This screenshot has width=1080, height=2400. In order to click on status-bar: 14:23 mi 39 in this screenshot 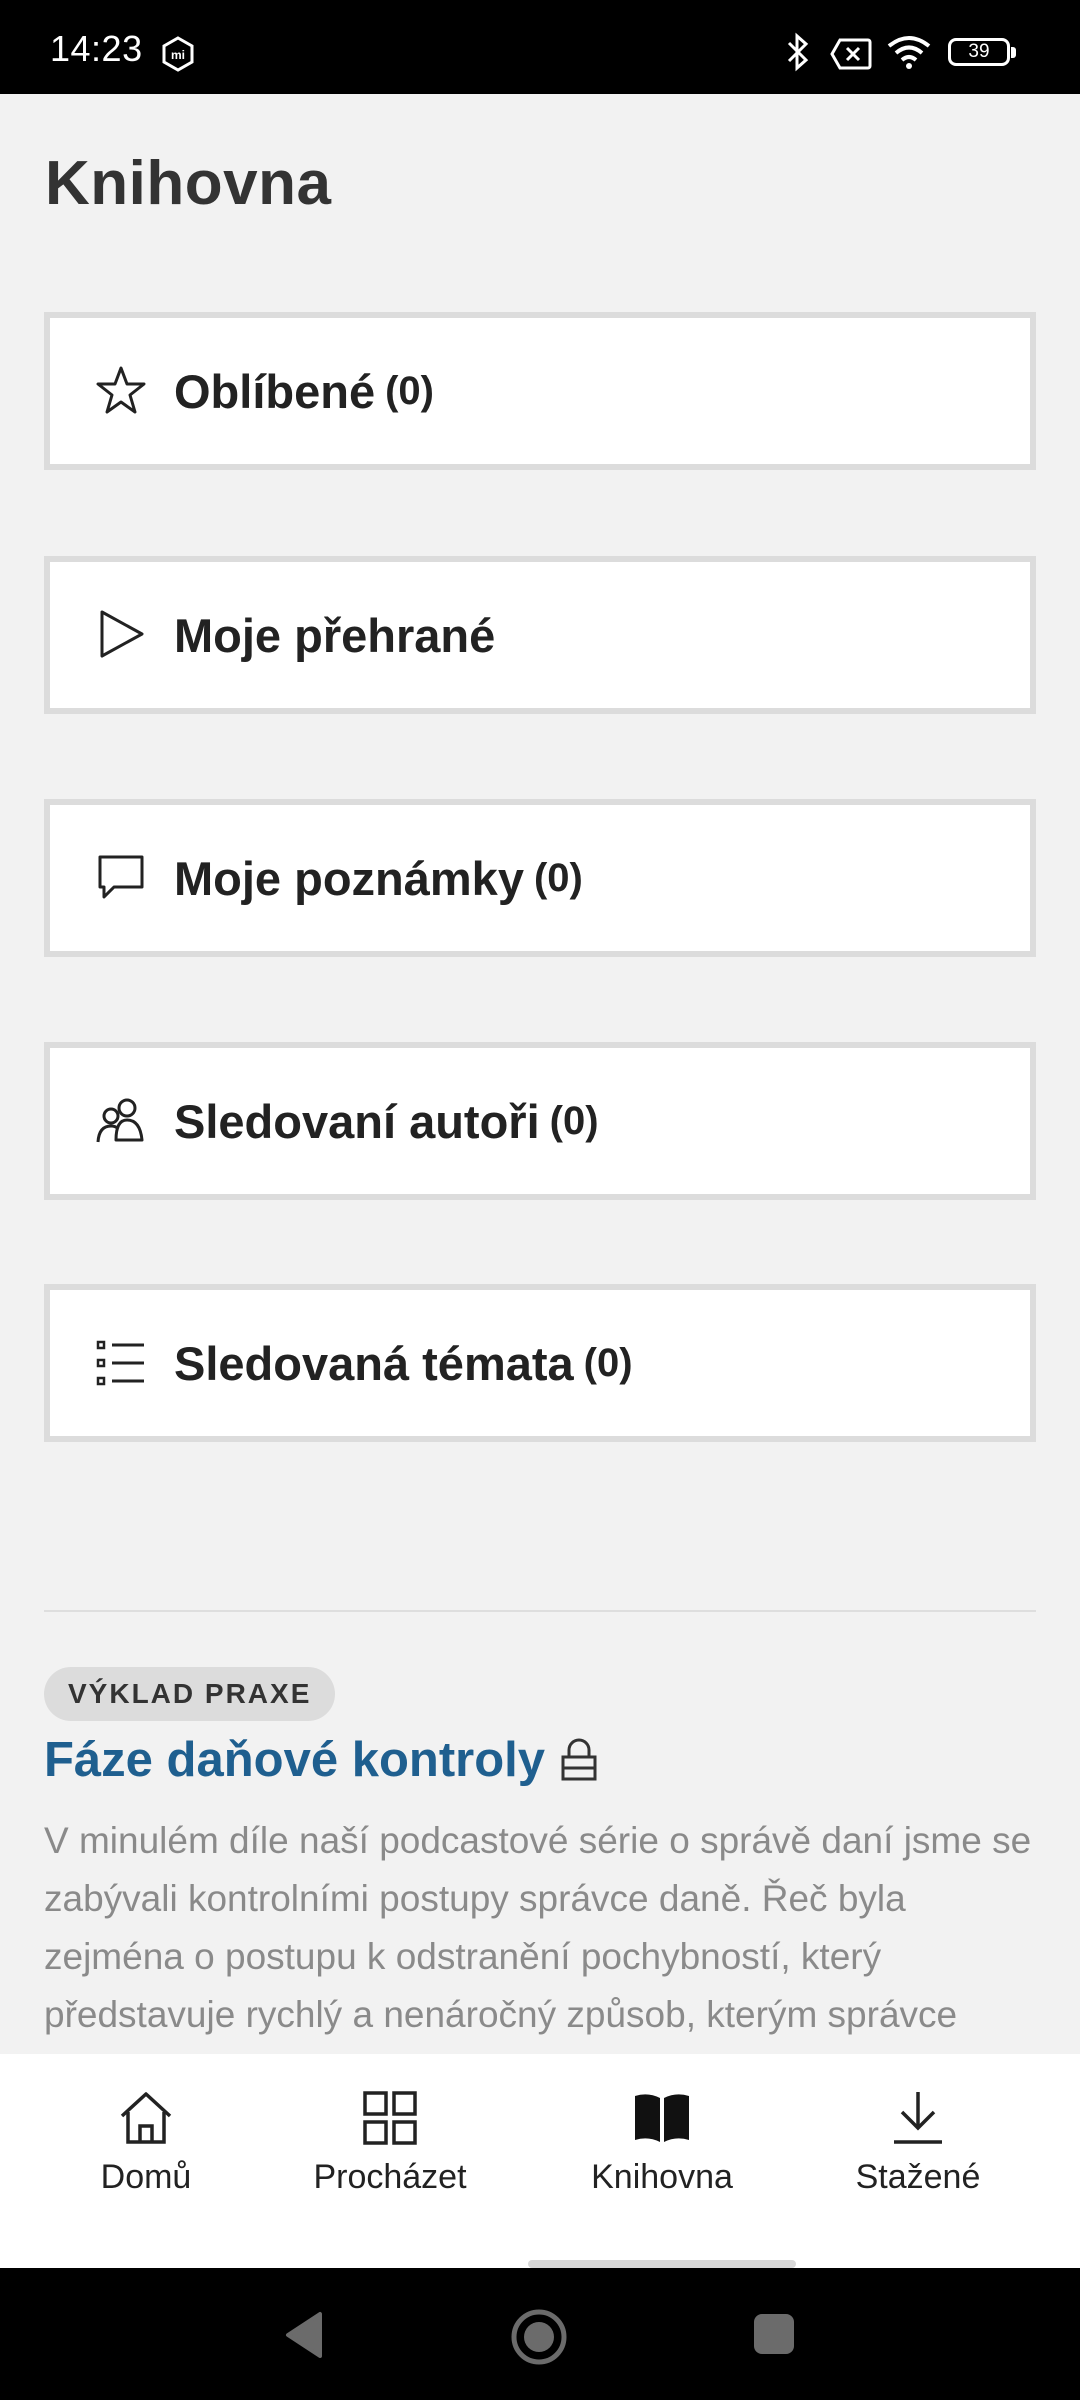, I will do `click(540, 47)`.